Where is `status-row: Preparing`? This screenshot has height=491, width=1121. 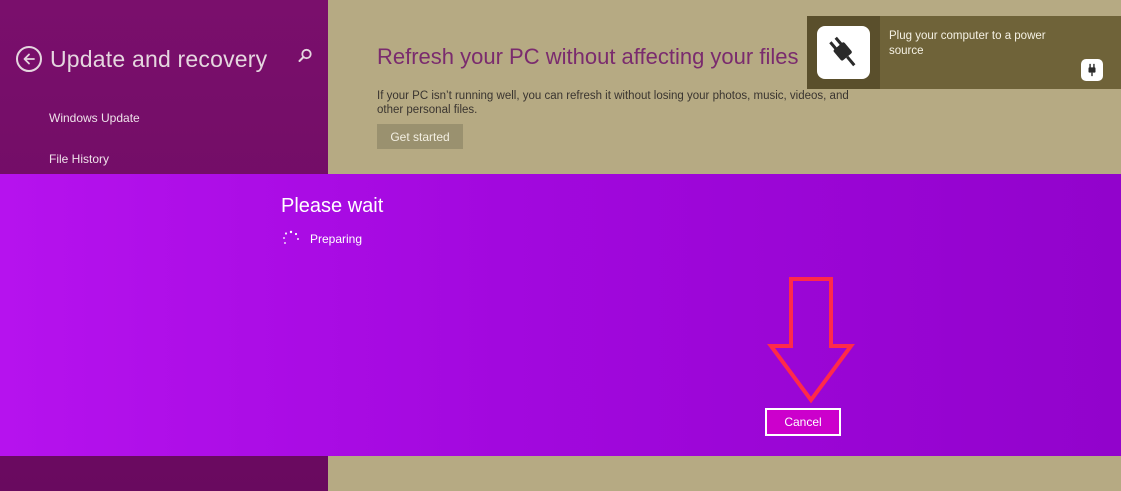 status-row: Preparing is located at coordinates (322, 239).